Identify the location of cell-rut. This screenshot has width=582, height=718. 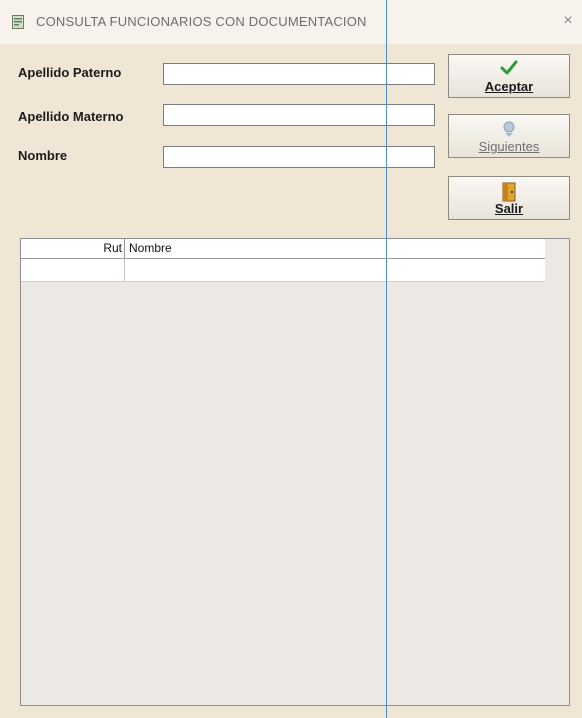
(73, 270).